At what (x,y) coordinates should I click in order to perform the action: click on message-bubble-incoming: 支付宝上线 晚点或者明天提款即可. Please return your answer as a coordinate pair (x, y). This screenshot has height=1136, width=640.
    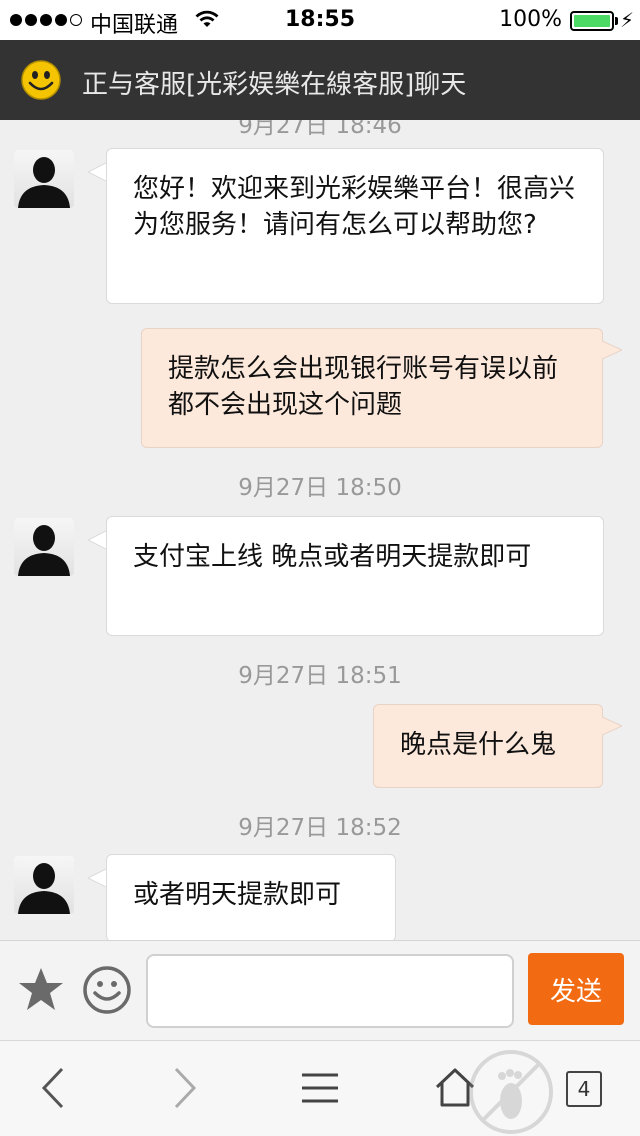
    Looking at the image, I should click on (355, 576).